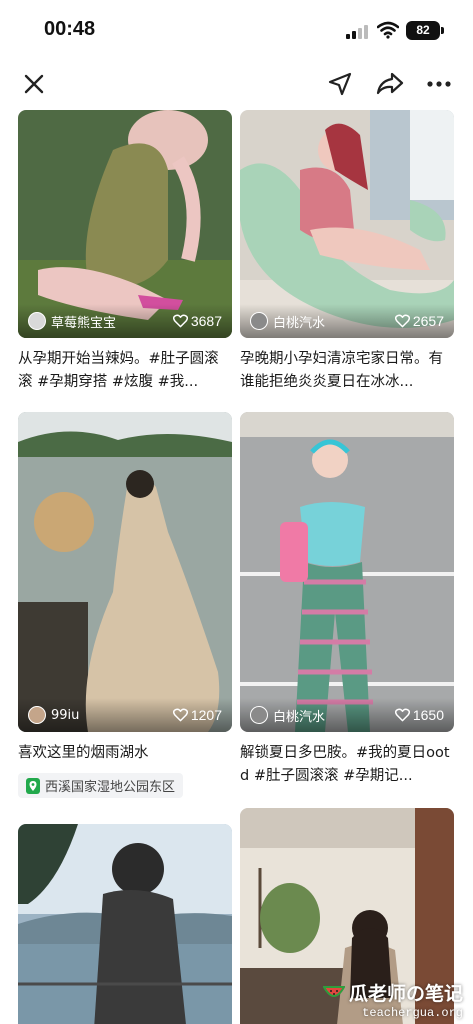 Image resolution: width=473 pixels, height=1024 pixels. I want to click on more-dots-icon, so click(439, 84).